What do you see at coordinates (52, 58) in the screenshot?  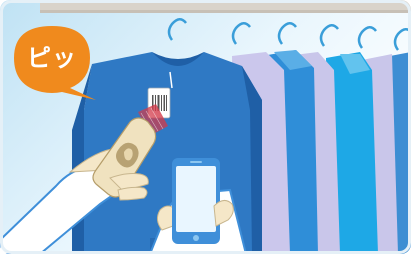 I see `bubble-text: ピッ` at bounding box center [52, 58].